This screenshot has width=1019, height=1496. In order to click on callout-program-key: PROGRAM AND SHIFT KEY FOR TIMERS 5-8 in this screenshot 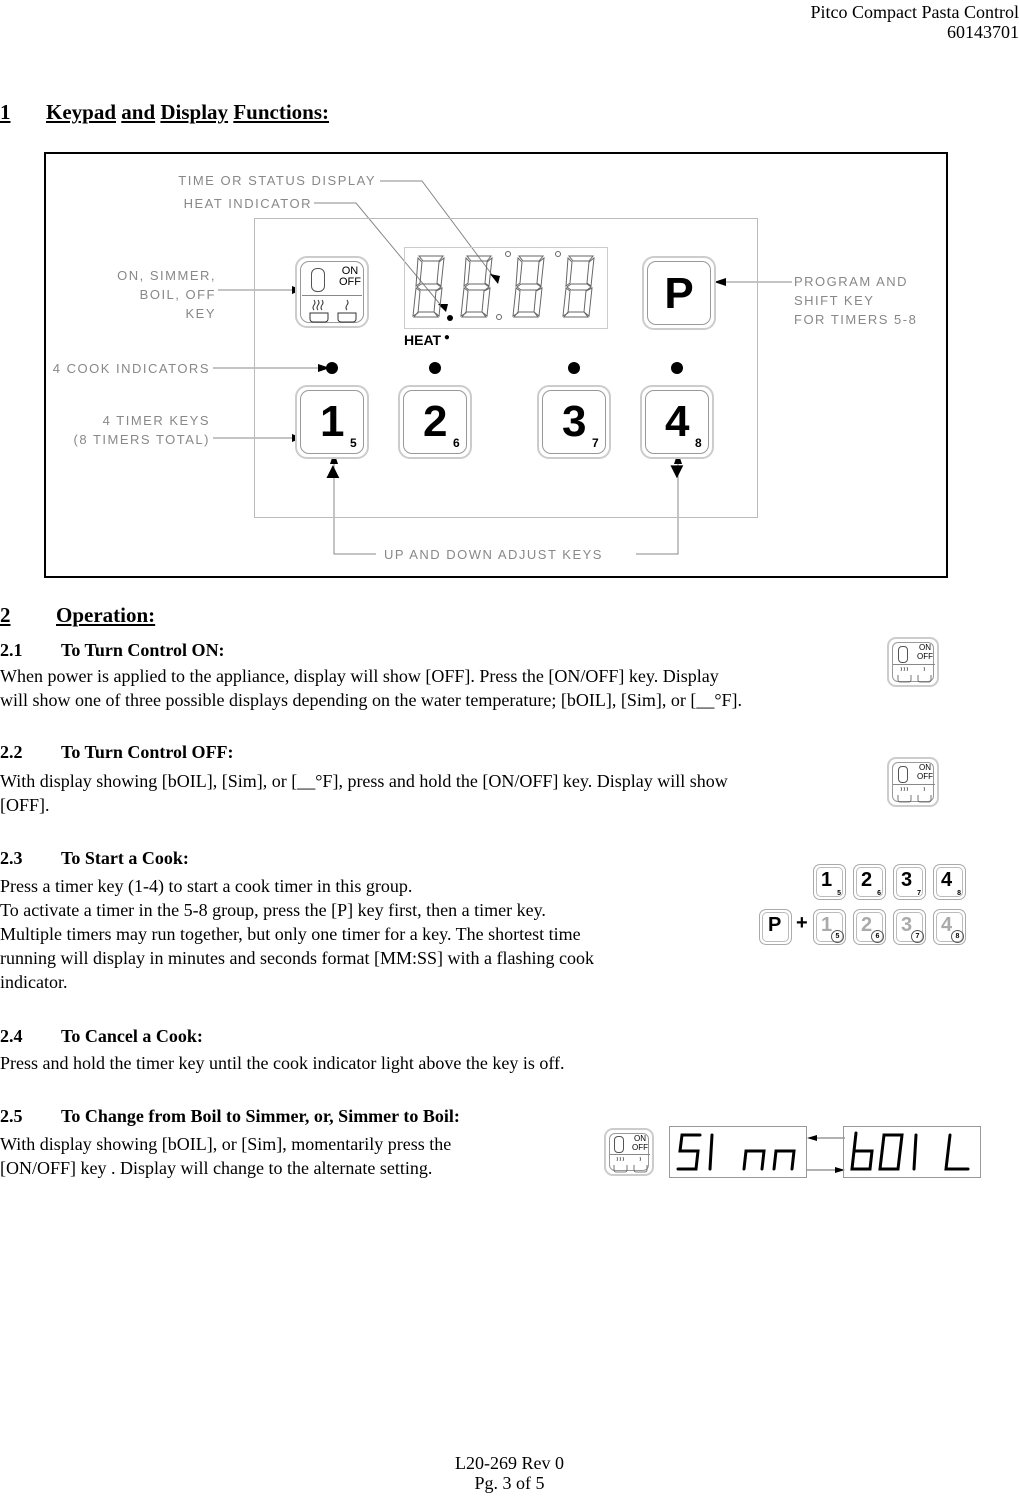, I will do `click(855, 300)`.